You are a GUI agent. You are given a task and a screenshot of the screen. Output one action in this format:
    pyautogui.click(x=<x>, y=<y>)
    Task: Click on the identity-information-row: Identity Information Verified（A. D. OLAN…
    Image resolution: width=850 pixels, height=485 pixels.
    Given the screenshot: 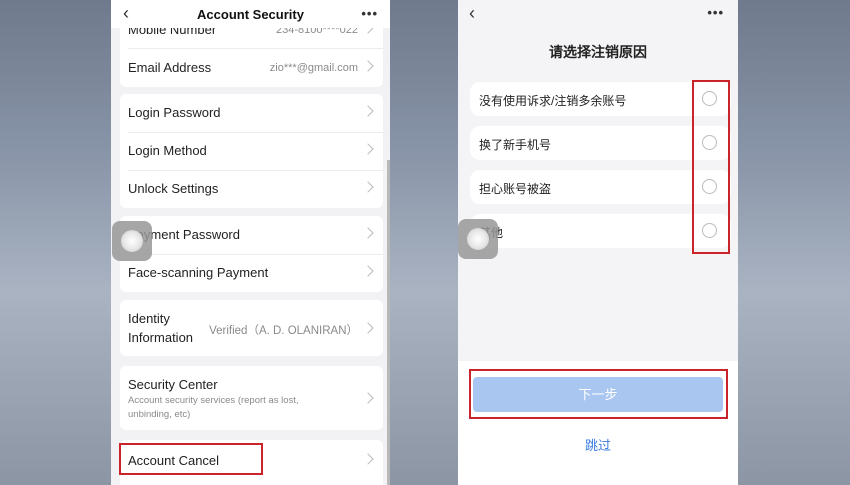 What is the action you would take?
    pyautogui.click(x=251, y=328)
    